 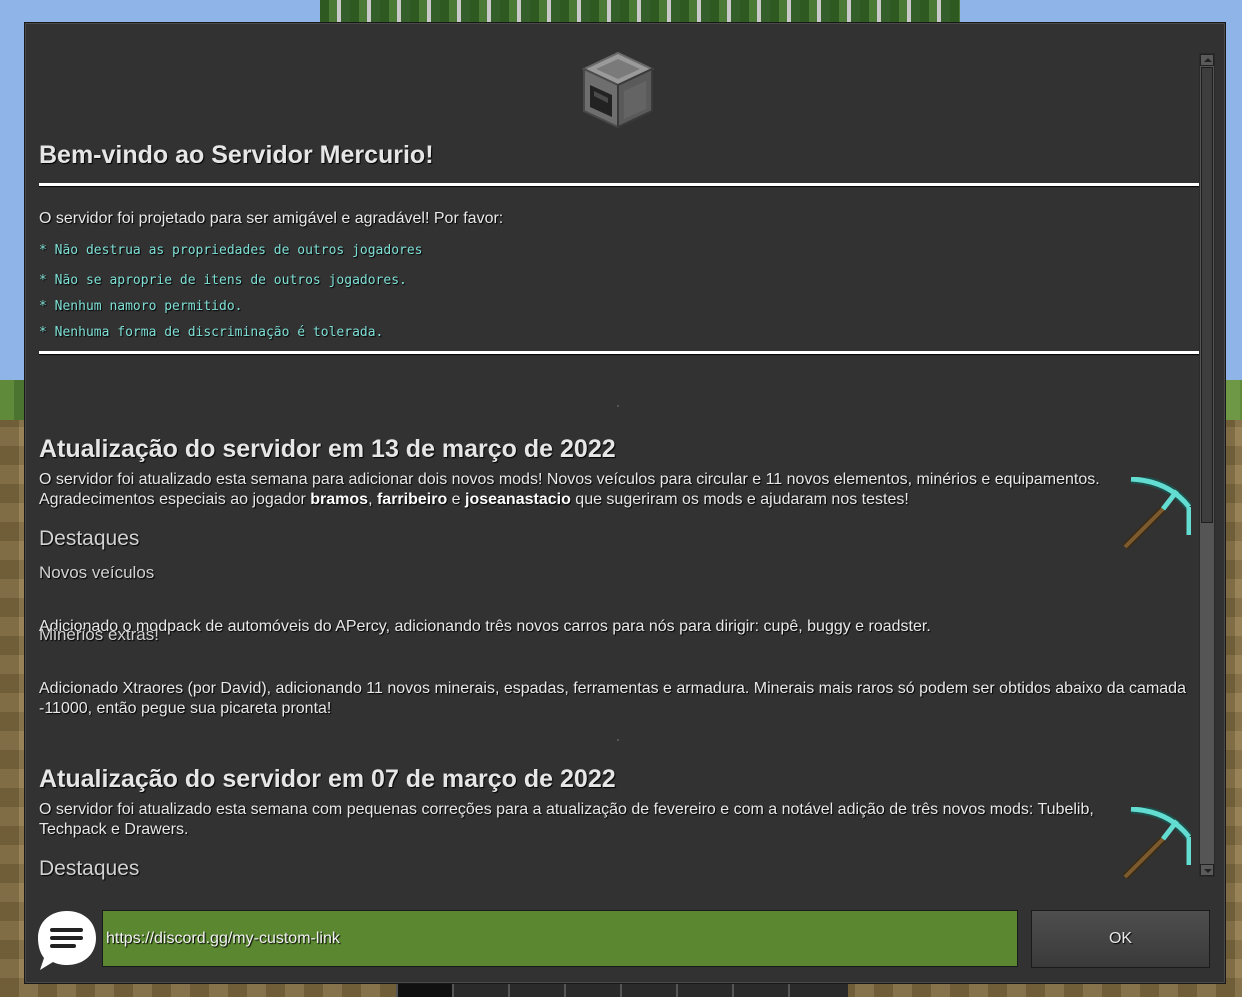 I want to click on subsection-title: Minérios extras!, so click(x=99, y=634).